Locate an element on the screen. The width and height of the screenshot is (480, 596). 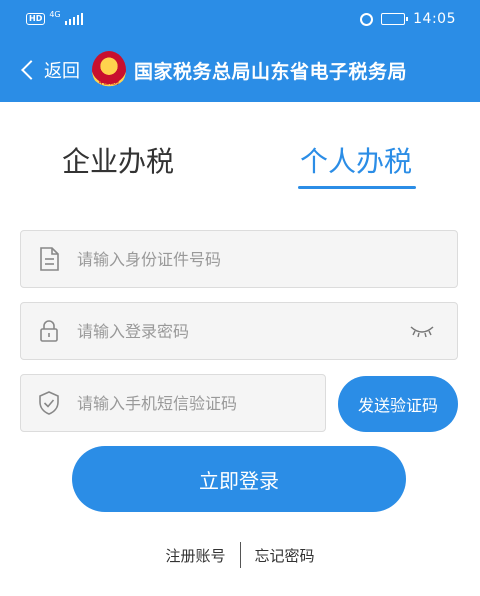
eye-closed-icon is located at coordinates (422, 331).